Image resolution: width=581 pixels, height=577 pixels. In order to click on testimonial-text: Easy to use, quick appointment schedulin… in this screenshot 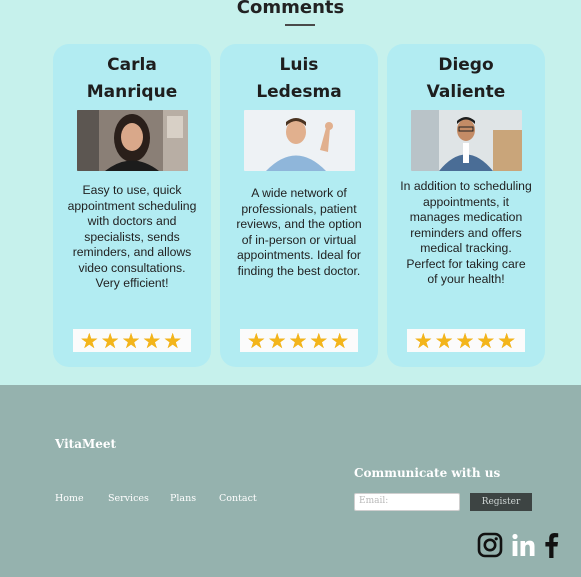, I will do `click(132, 236)`.